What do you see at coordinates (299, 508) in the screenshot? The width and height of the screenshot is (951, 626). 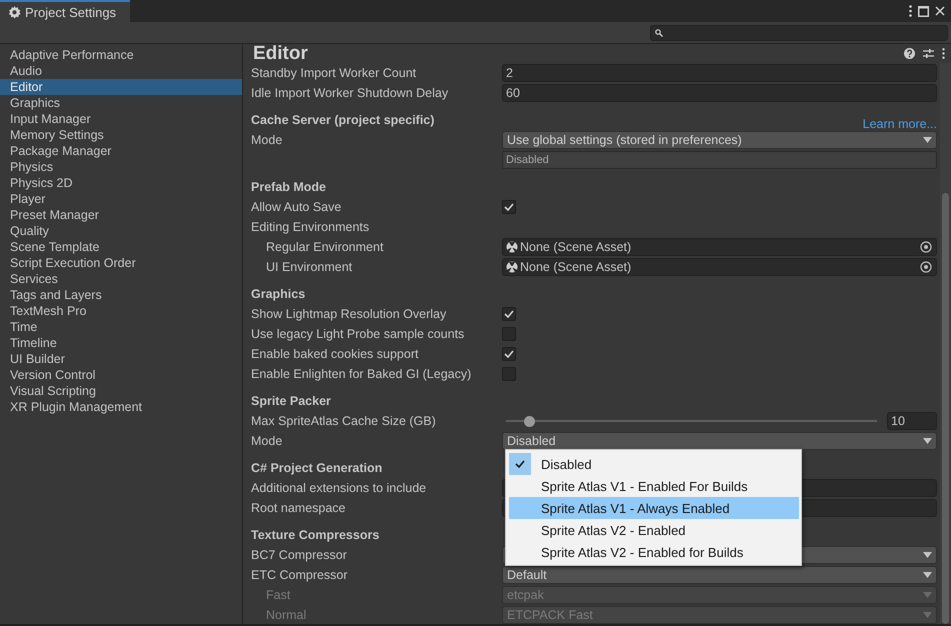 I see `field-label: Root namespace` at bounding box center [299, 508].